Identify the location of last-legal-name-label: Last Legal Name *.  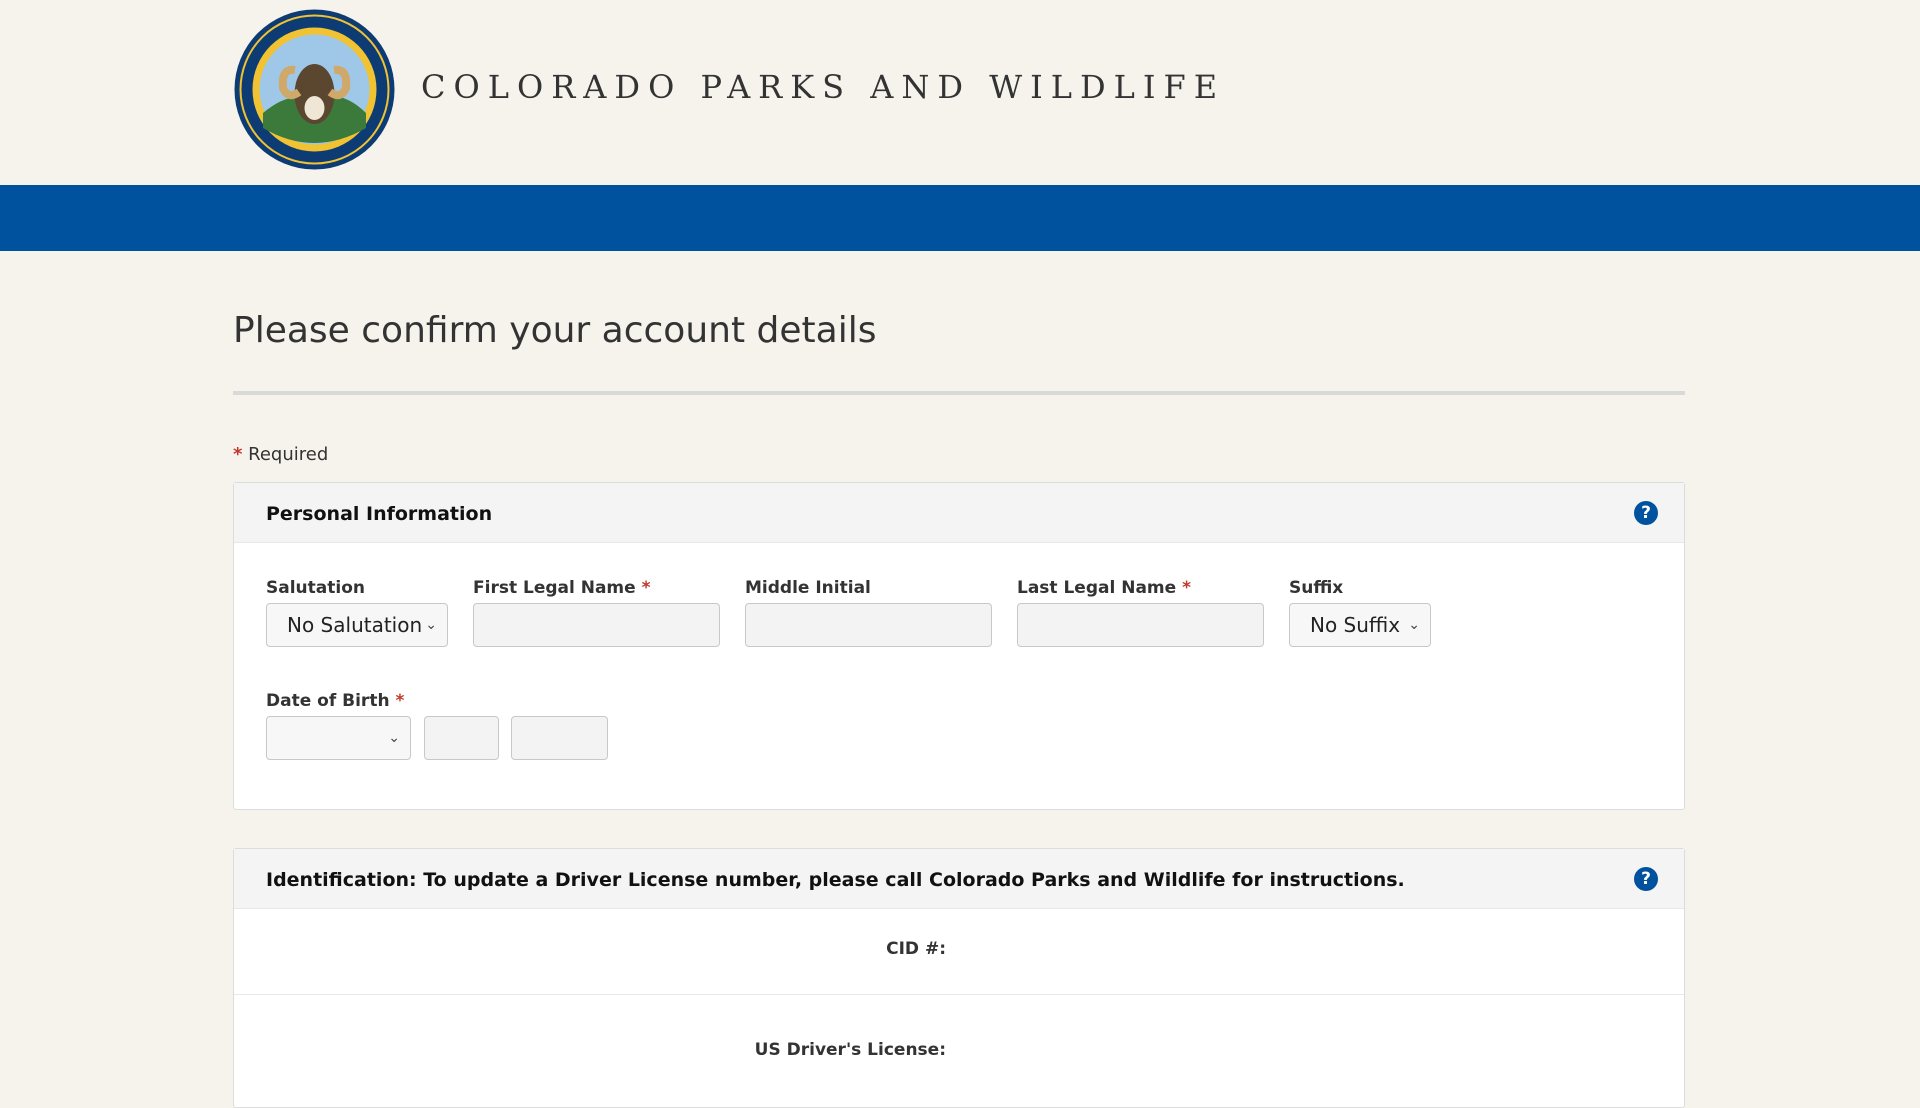
(1104, 588).